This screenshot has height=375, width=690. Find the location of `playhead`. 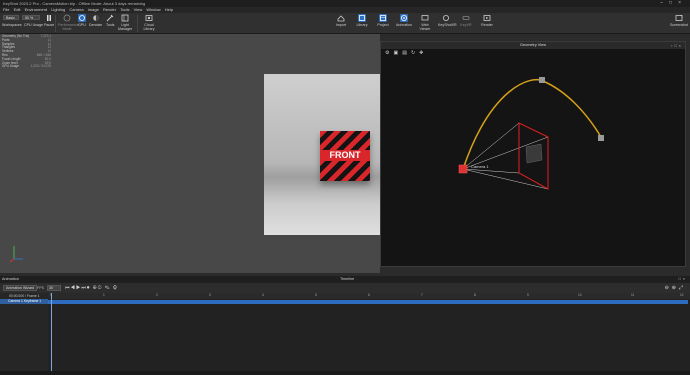

playhead is located at coordinates (51, 332).